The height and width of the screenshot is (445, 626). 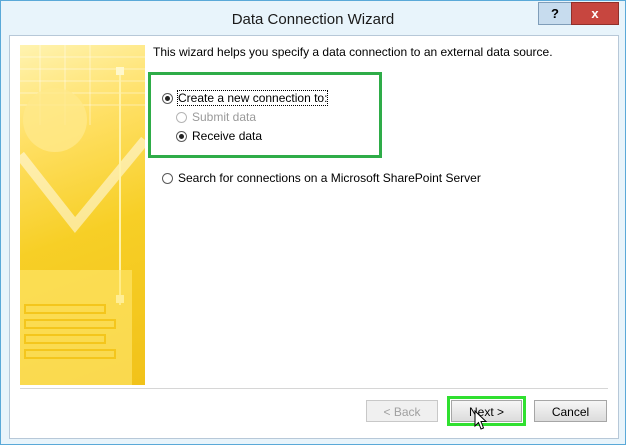 I want to click on mouse-pointer-icon, so click(x=481, y=422).